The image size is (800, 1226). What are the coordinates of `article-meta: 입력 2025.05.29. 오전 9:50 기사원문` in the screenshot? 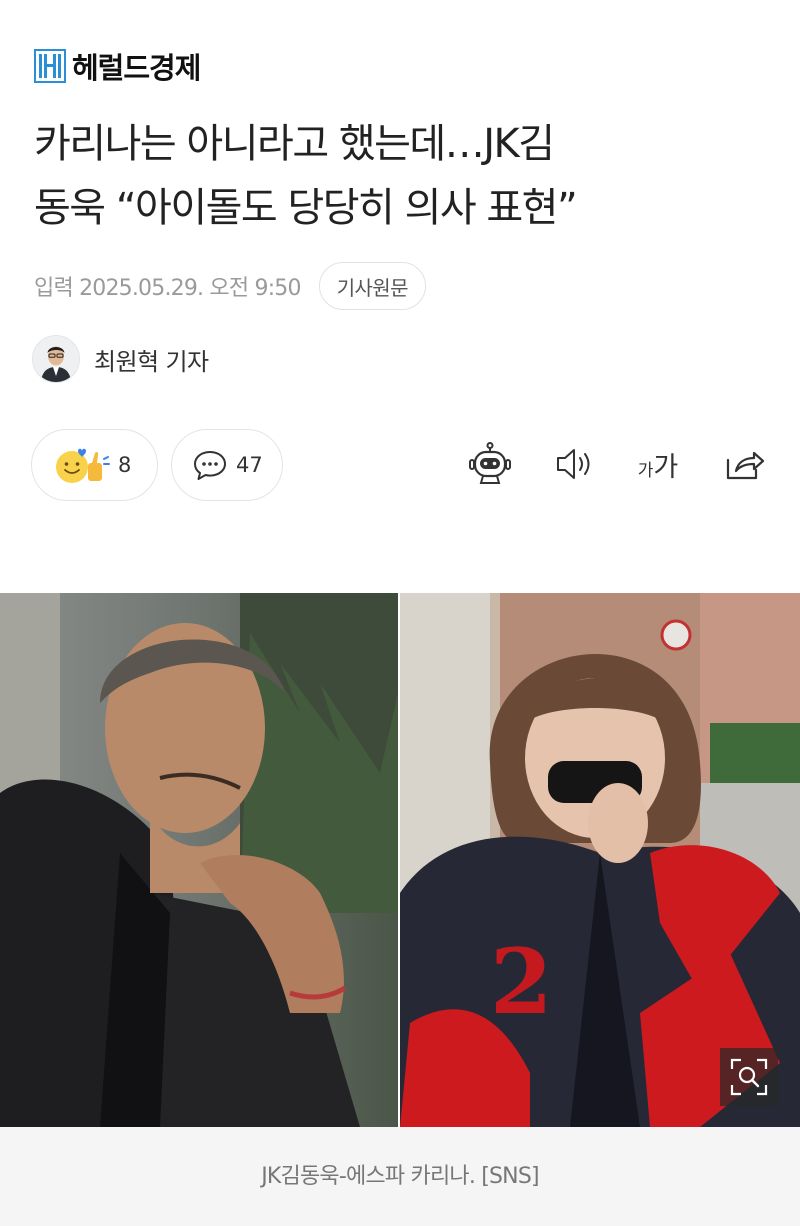 It's located at (230, 286).